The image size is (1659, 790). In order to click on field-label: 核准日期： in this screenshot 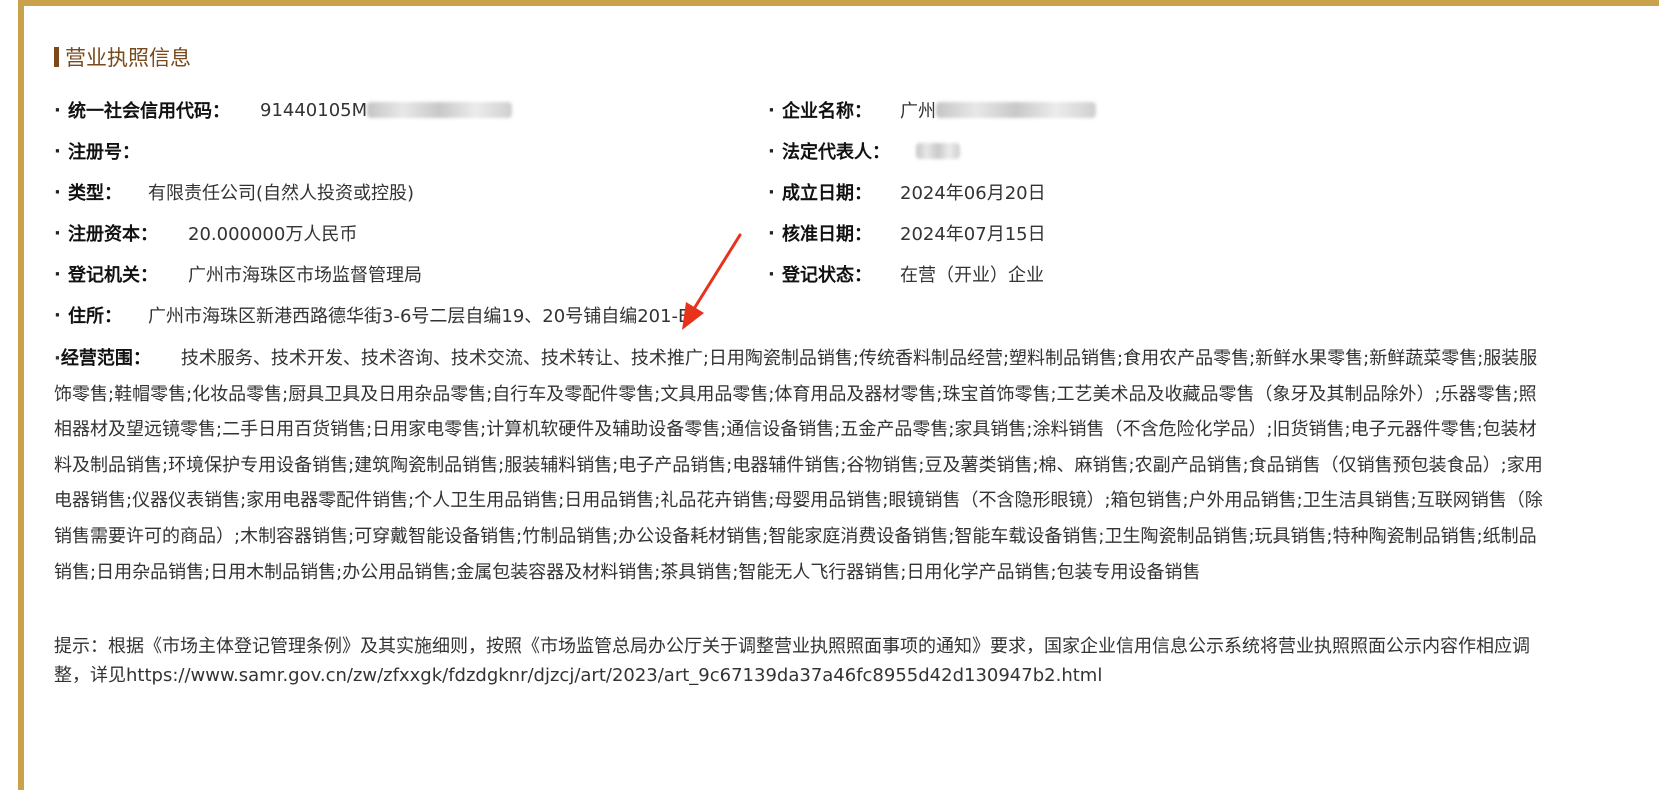, I will do `click(827, 234)`.